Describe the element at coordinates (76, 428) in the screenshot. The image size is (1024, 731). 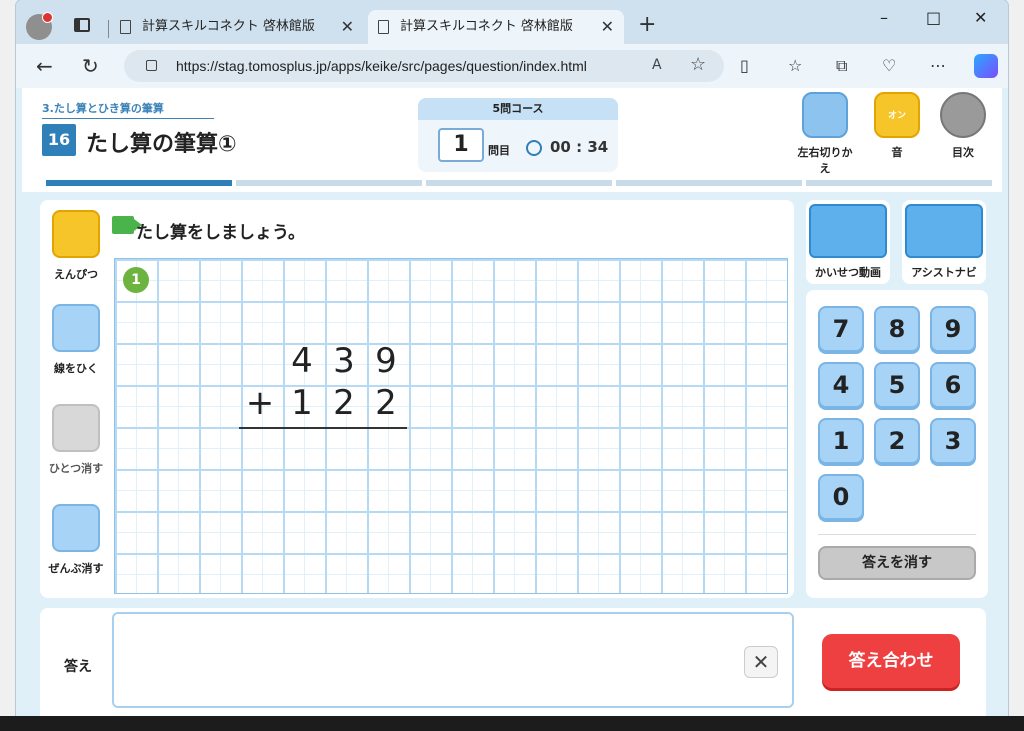
I see `eraser-icon` at that location.